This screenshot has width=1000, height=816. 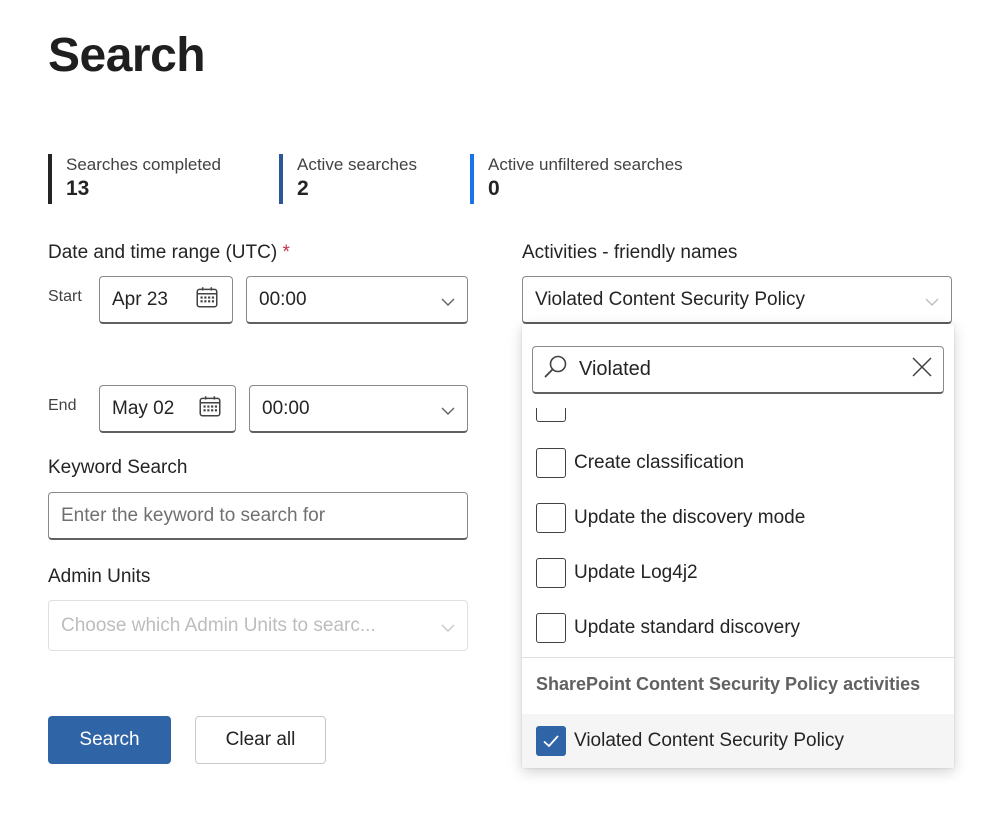 I want to click on activities-dropdown: Violated Content Security Policy, so click(x=737, y=300).